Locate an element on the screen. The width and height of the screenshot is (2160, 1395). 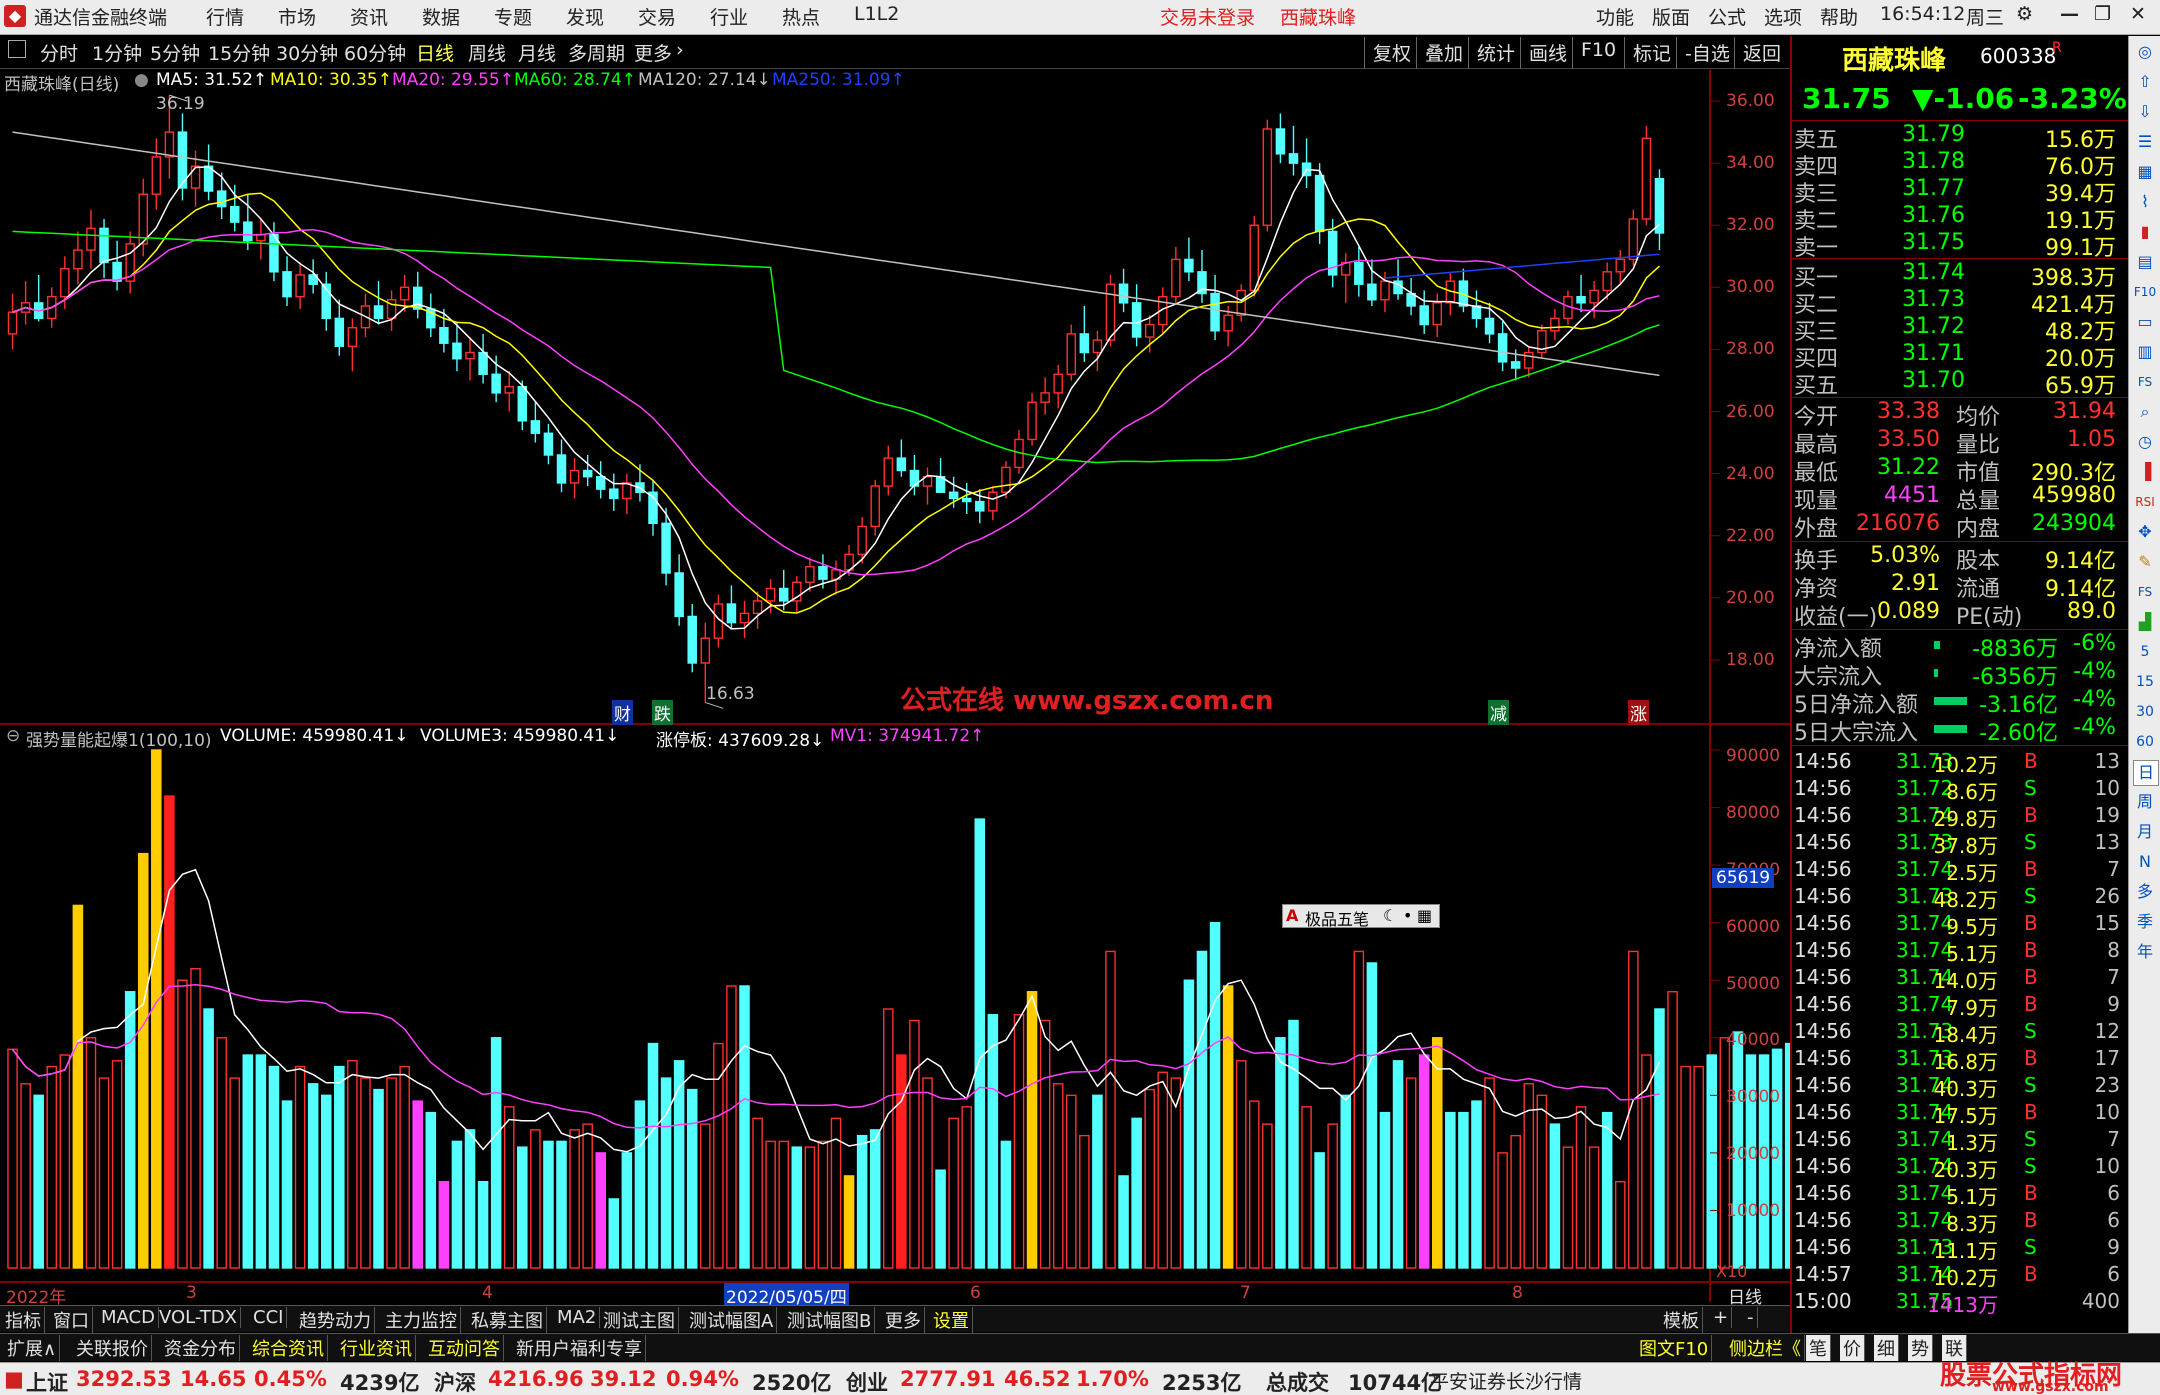
marker-rise: 涨 is located at coordinates (1638, 712).